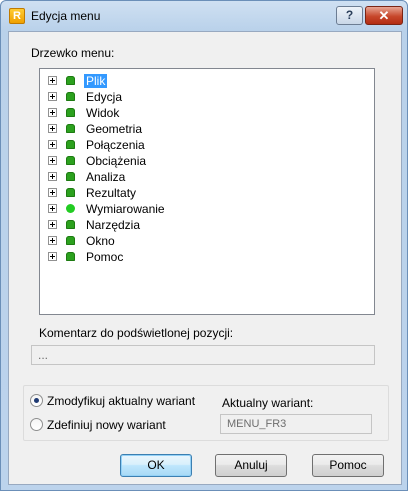 The width and height of the screenshot is (408, 491). Describe the element at coordinates (125, 209) in the screenshot. I see `tree-item-label: Wymiarowanie` at that location.